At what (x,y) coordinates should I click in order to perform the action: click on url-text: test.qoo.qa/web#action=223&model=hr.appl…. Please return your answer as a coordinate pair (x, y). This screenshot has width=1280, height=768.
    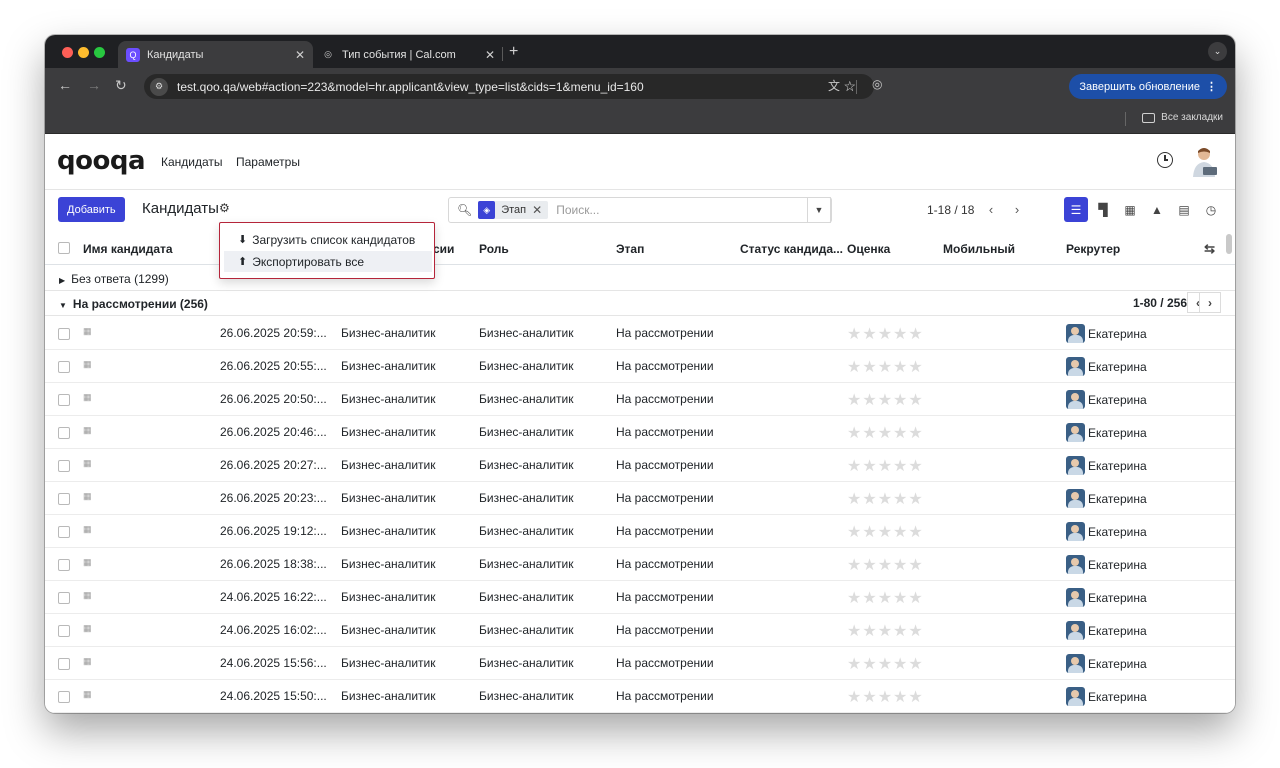
    Looking at the image, I should click on (410, 87).